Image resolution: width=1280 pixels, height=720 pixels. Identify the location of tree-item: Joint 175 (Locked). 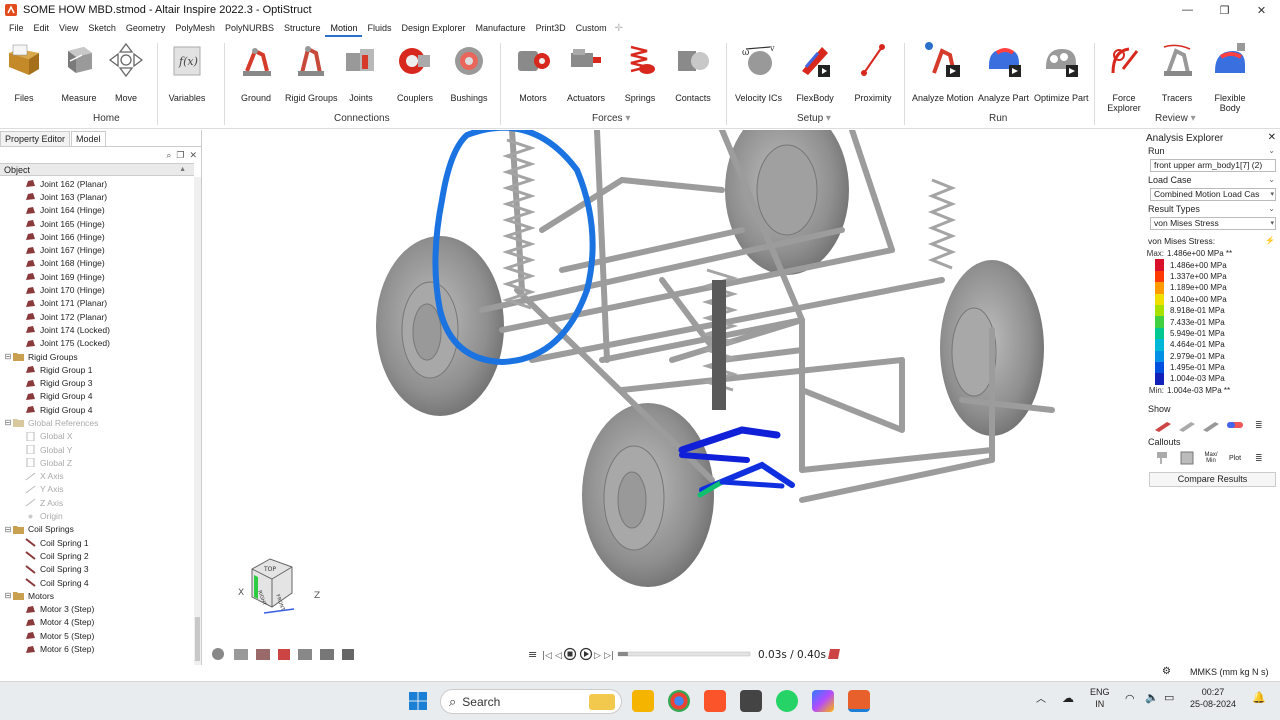
(97, 343).